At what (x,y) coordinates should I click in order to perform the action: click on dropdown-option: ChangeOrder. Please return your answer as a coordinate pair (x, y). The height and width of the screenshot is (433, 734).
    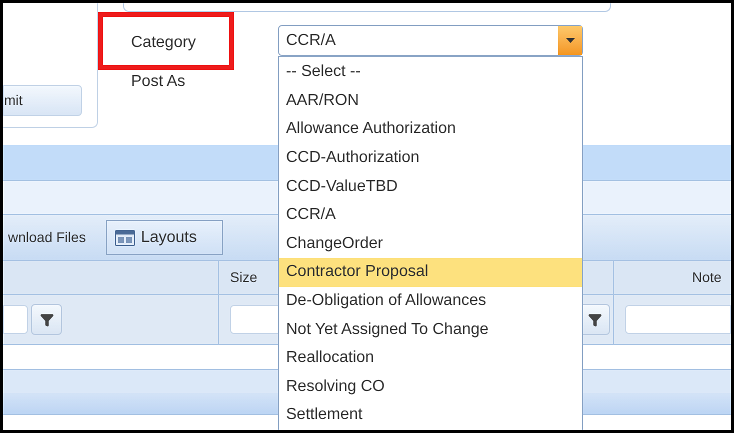
    Looking at the image, I should click on (430, 244).